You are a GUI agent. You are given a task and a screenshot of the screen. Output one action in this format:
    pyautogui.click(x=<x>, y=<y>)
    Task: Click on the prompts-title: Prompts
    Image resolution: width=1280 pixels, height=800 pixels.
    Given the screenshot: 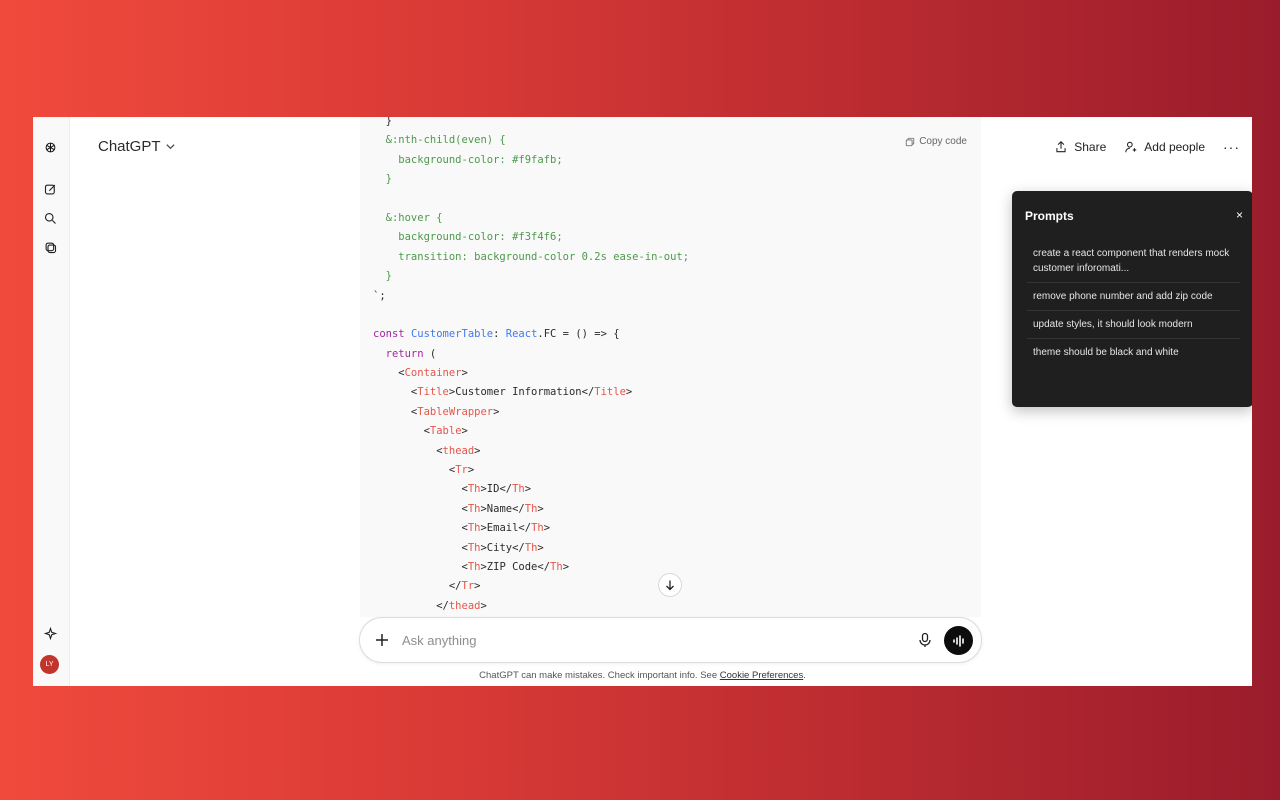 What is the action you would take?
    pyautogui.click(x=1049, y=216)
    